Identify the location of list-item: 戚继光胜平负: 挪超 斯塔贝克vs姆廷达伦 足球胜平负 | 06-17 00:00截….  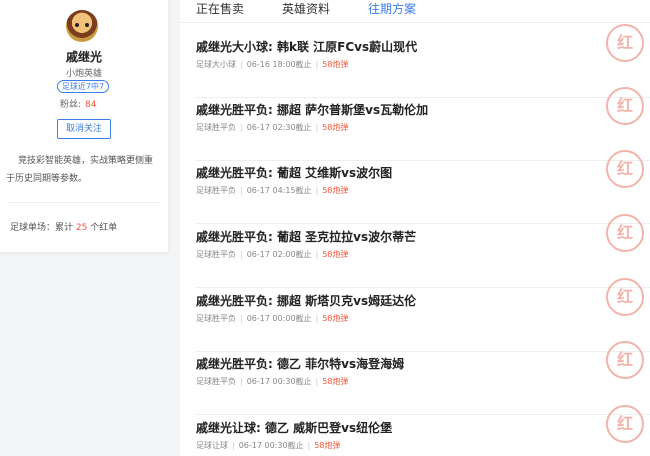
(415, 315).